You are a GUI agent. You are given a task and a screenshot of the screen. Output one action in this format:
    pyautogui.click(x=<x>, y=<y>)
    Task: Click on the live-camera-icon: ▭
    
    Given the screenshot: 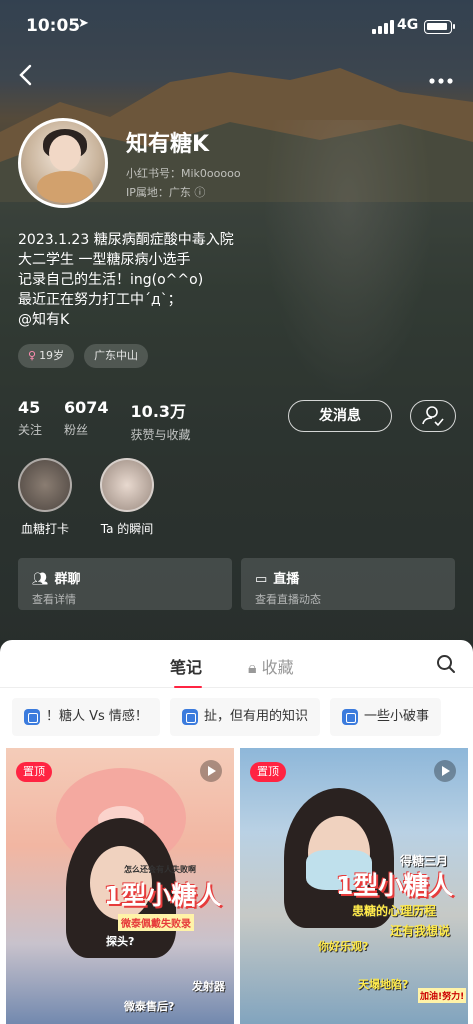 What is the action you would take?
    pyautogui.click(x=261, y=579)
    